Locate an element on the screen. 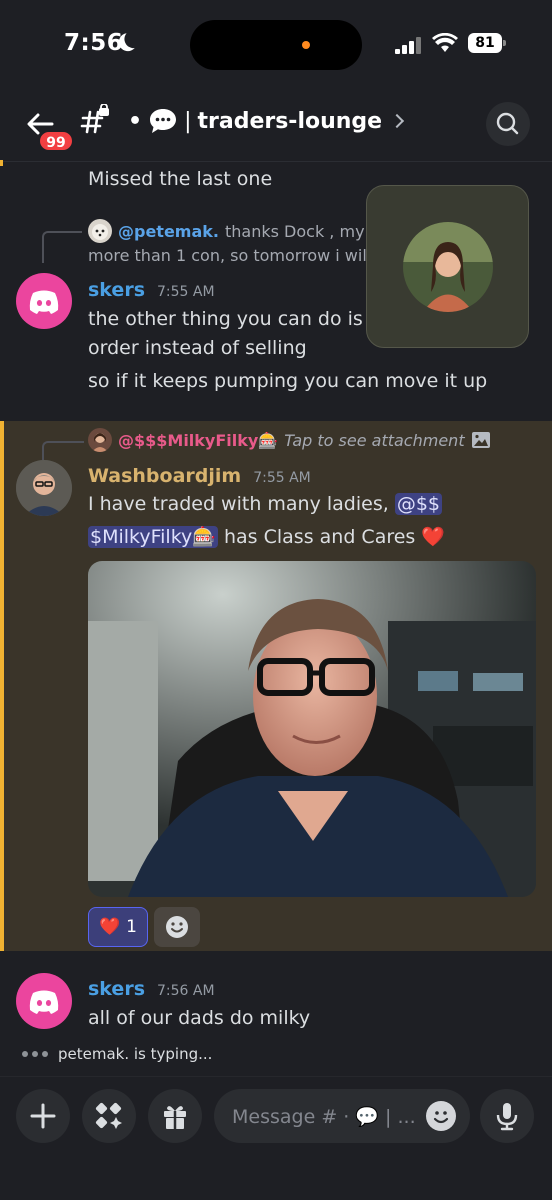 The image size is (552, 1200). message-text-part: has Class and Cares ❤️ is located at coordinates (335, 537).